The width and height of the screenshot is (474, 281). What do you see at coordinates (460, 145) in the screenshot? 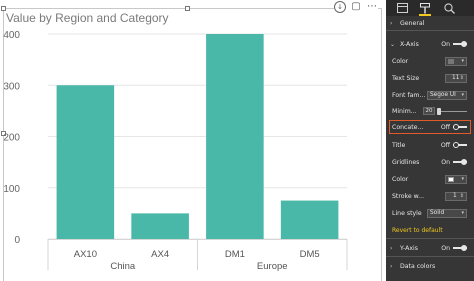
I see `axis-title-toggle` at bounding box center [460, 145].